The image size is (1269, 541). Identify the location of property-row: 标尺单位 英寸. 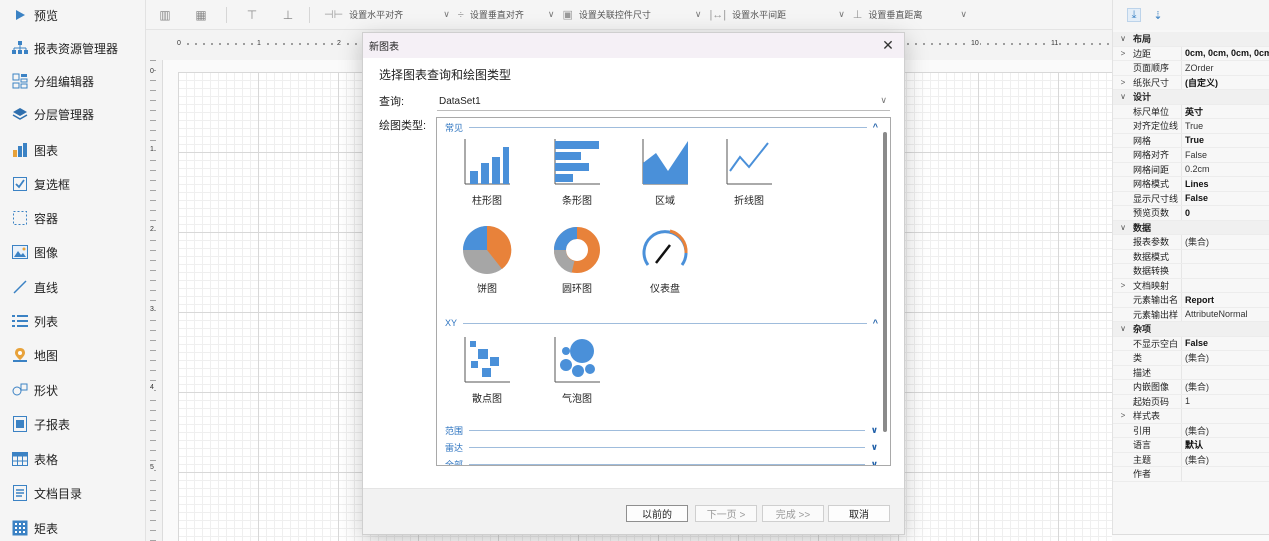
(1191, 111).